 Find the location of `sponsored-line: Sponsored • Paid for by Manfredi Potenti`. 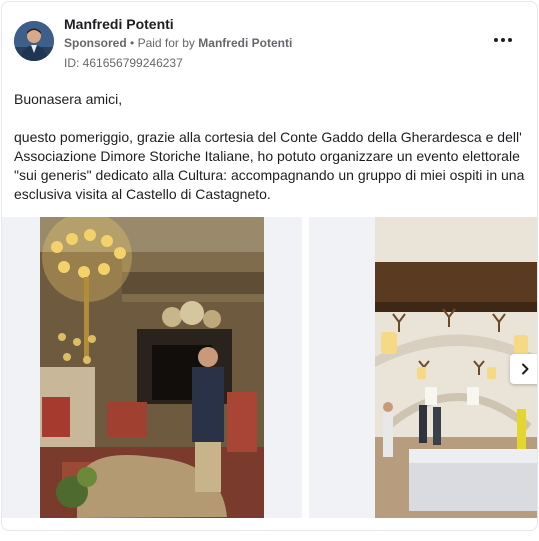

sponsored-line: Sponsored • Paid for by Manfredi Potenti is located at coordinates (178, 43).